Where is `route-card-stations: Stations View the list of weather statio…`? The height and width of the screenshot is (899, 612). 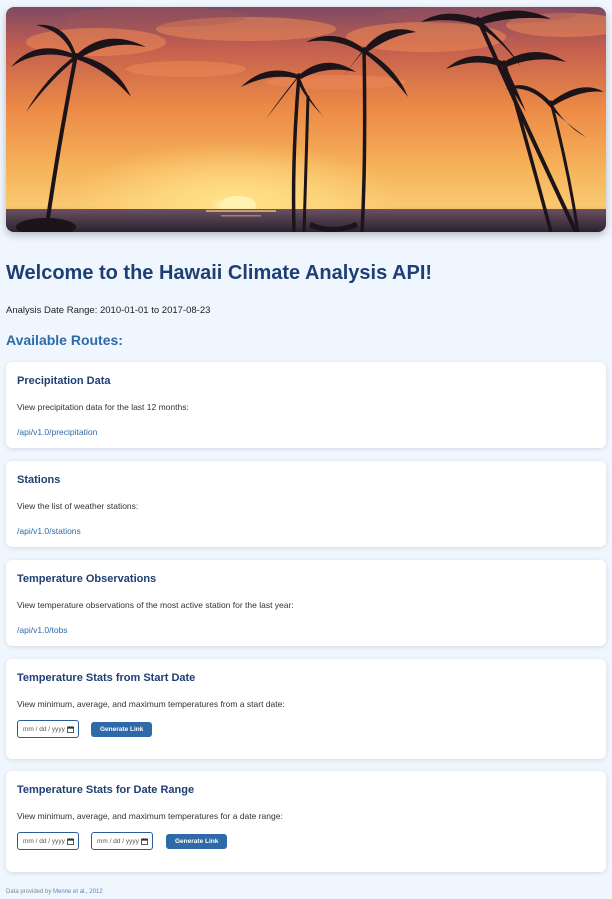 route-card-stations: Stations View the list of weather statio… is located at coordinates (306, 504).